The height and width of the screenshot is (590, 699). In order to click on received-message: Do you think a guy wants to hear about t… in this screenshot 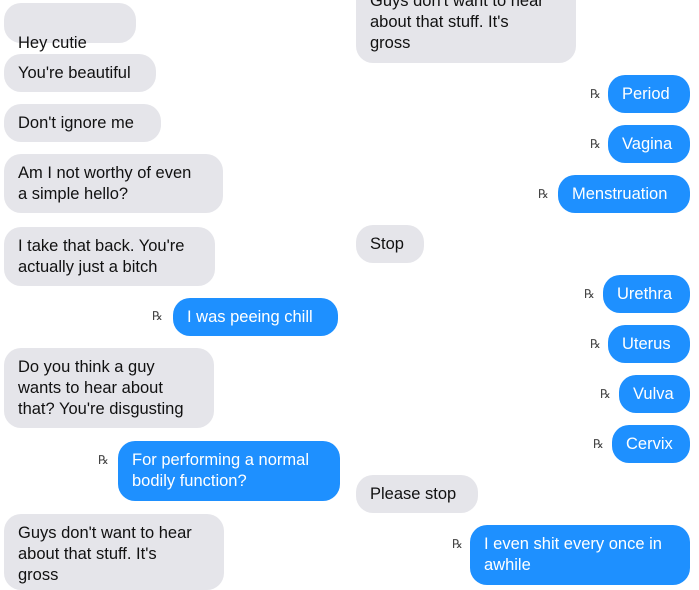, I will do `click(109, 388)`.